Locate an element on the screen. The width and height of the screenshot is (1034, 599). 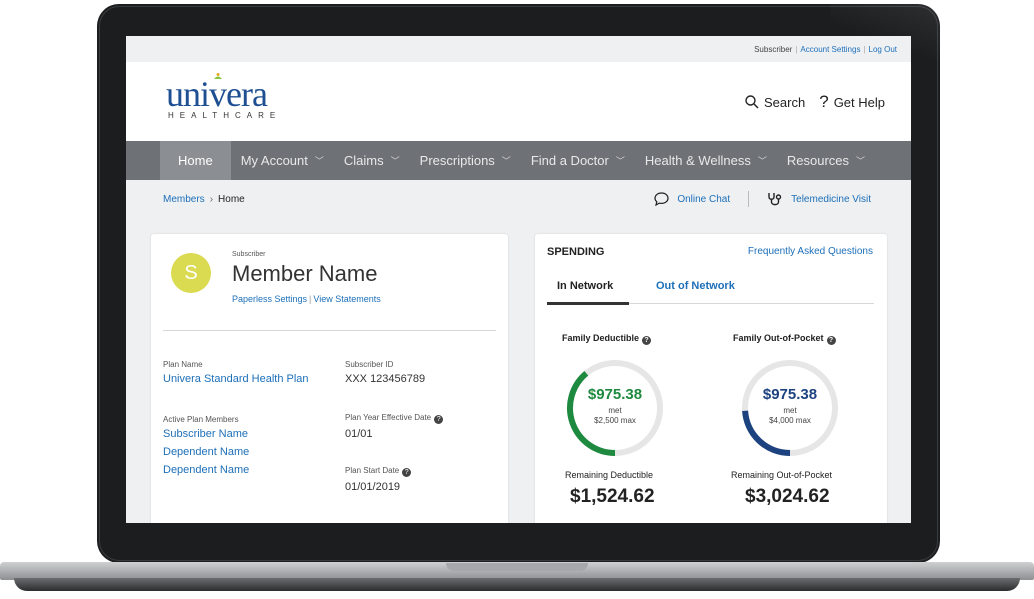
card-divider is located at coordinates (329, 330).